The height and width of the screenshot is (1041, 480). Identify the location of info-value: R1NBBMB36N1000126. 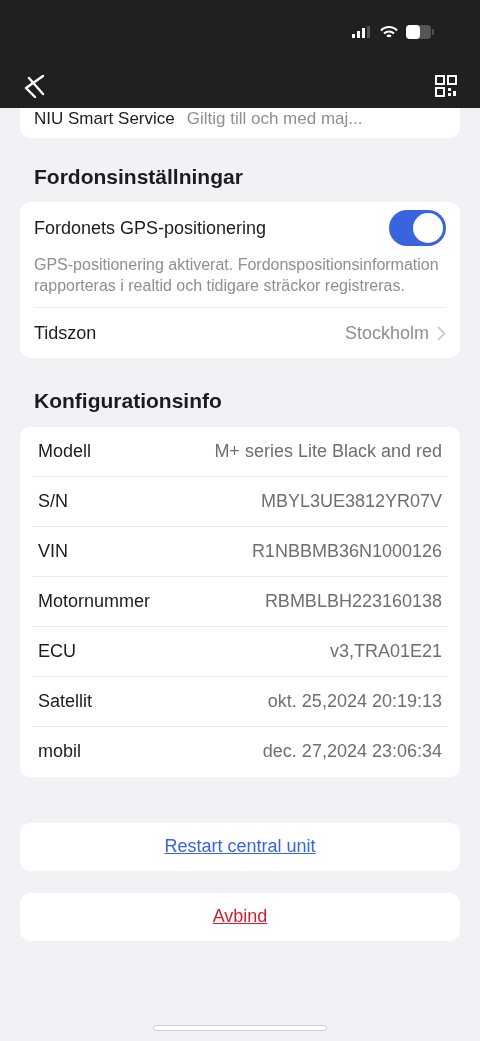
(346, 551).